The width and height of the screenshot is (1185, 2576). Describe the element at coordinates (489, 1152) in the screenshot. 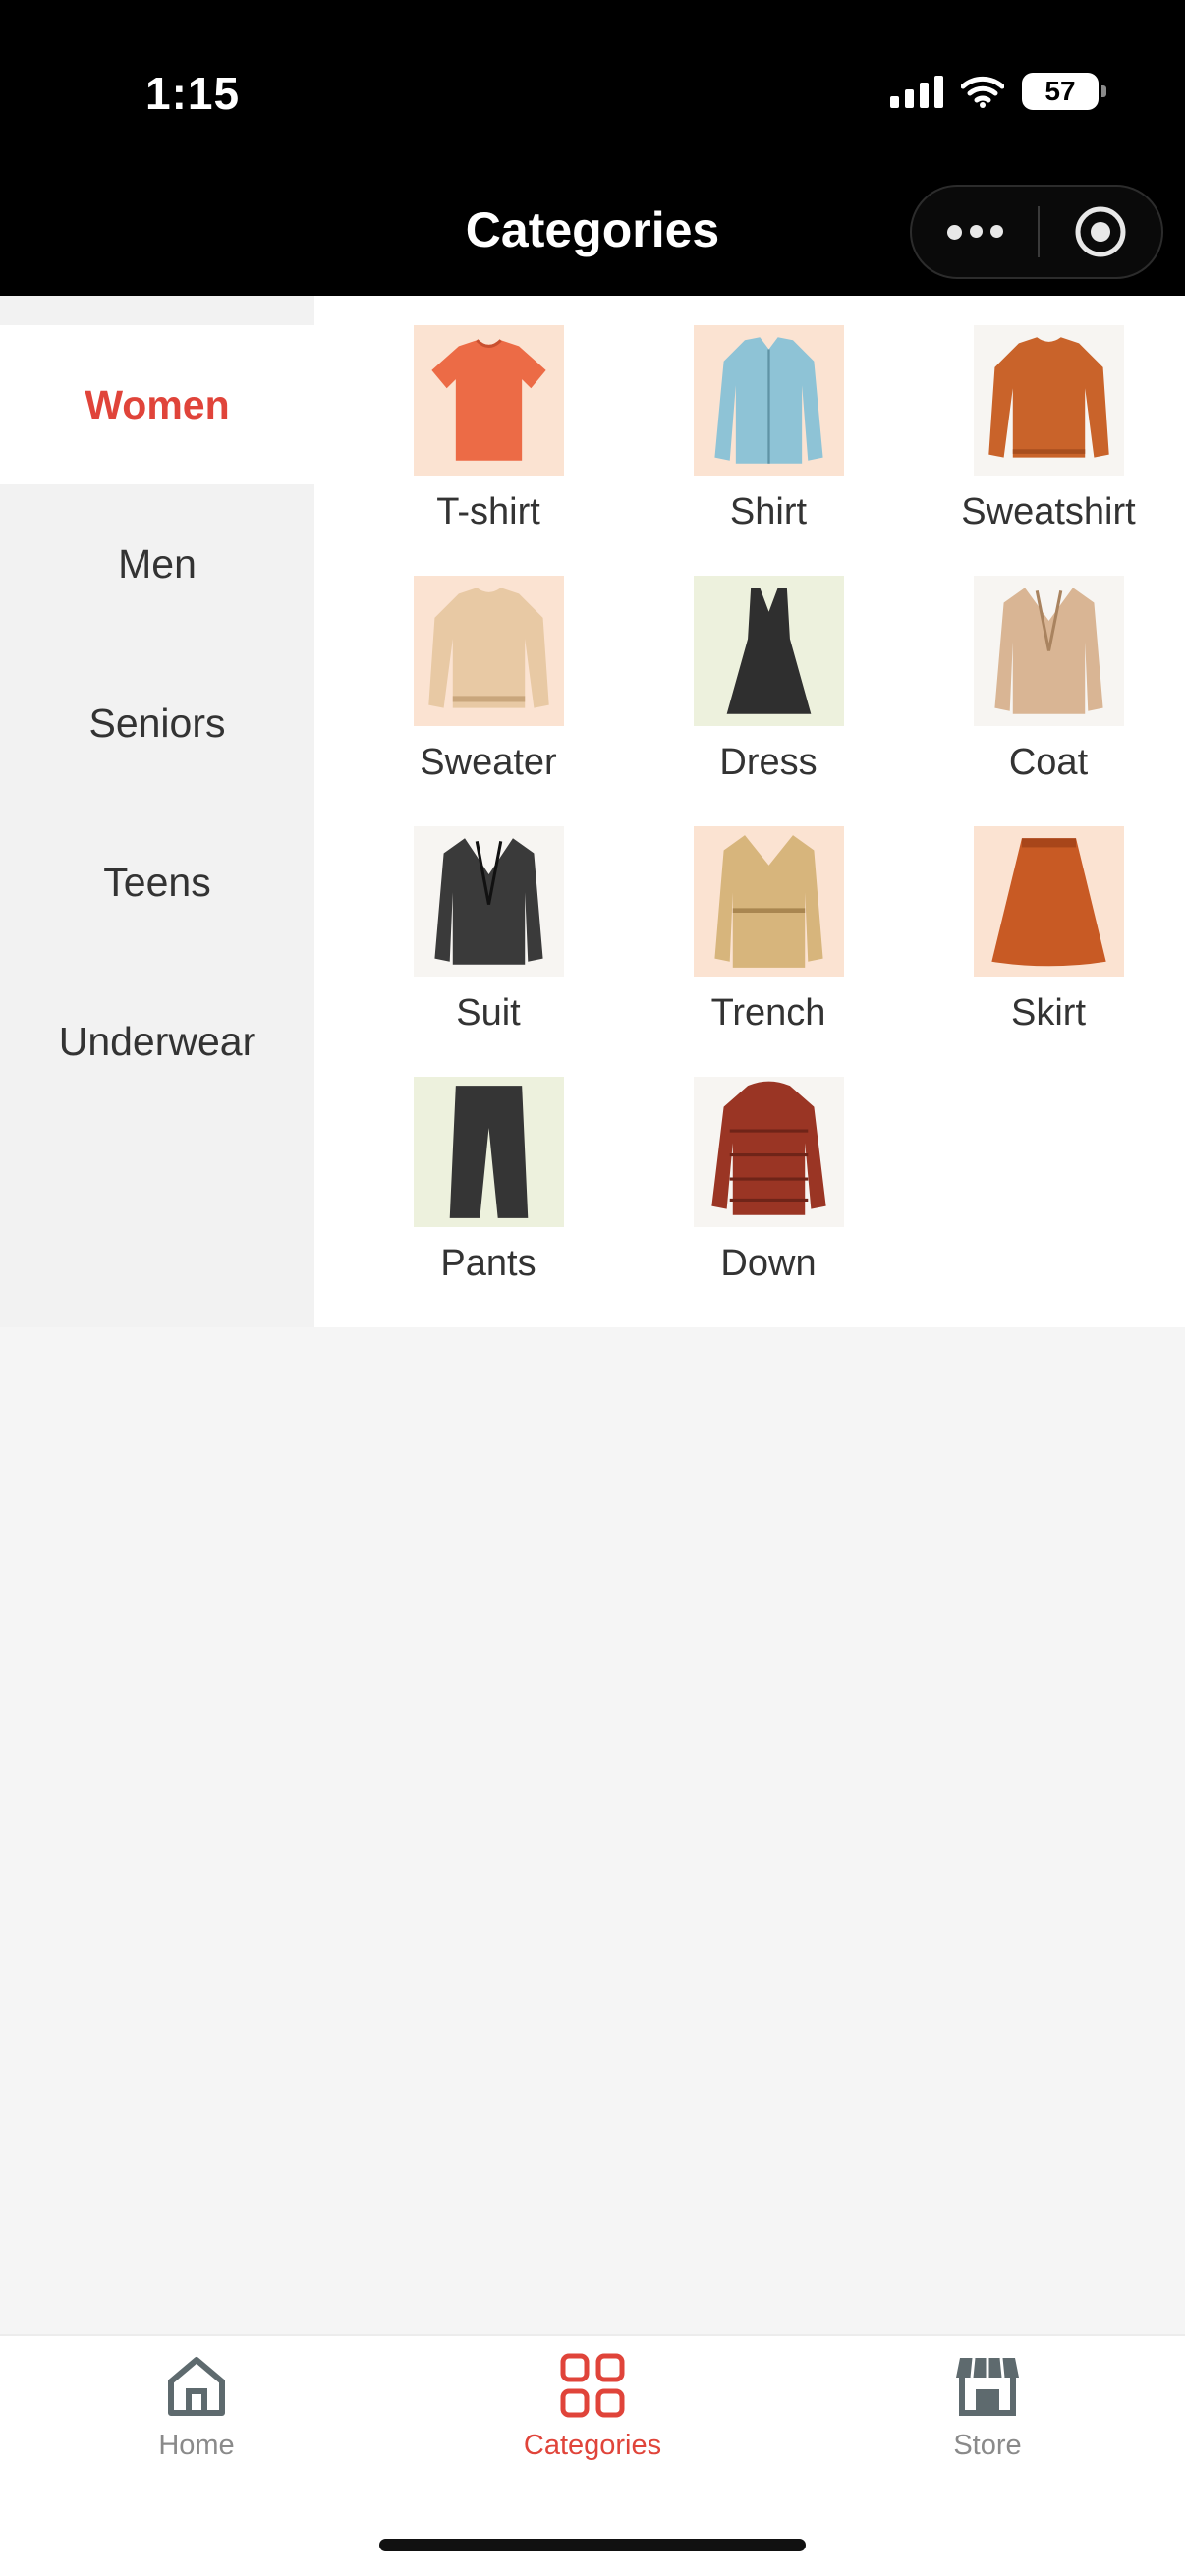

I see `pants-icon` at that location.